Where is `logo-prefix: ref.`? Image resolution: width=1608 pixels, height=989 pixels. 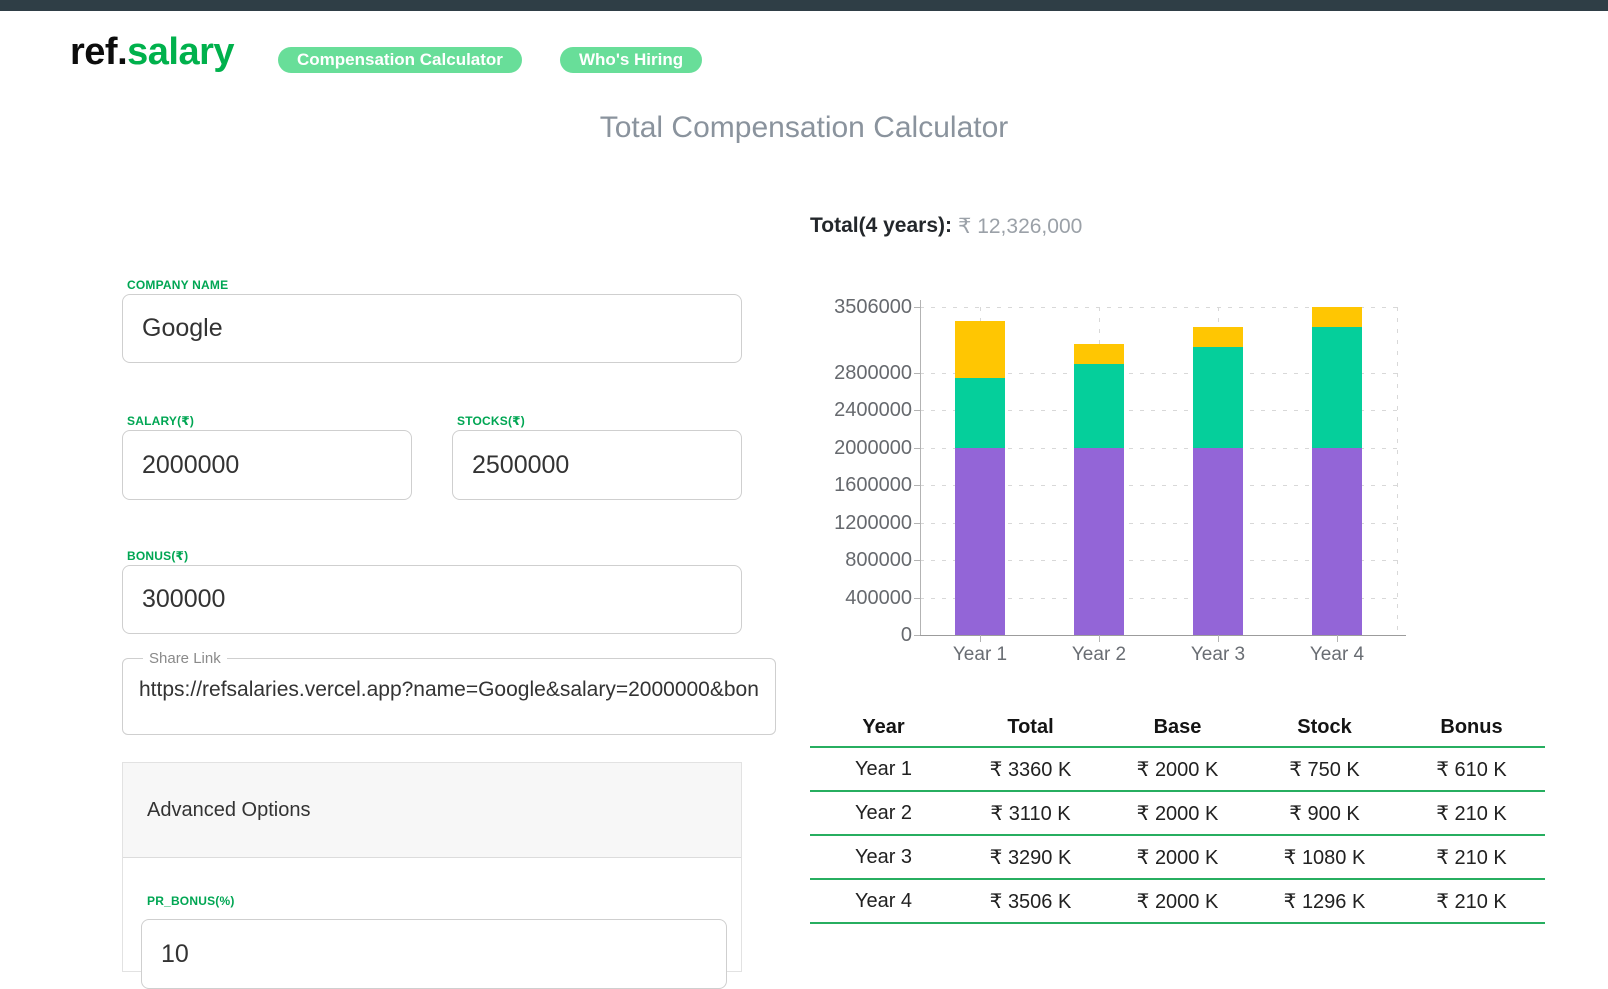 logo-prefix: ref. is located at coordinates (99, 52).